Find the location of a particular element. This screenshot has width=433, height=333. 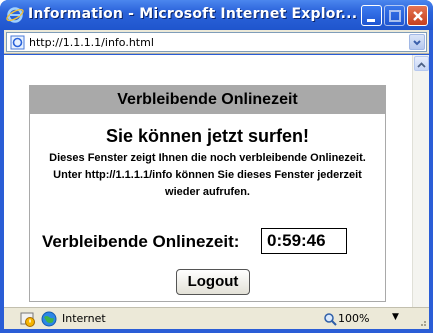

status-bar: Internet 100% ▼ is located at coordinates (216, 318).